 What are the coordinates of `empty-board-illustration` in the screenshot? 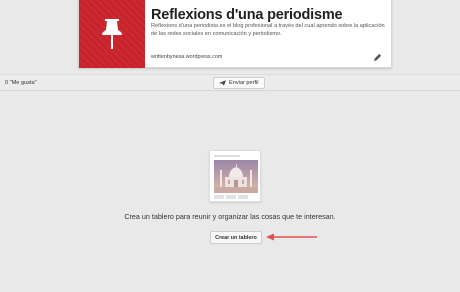 It's located at (235, 176).